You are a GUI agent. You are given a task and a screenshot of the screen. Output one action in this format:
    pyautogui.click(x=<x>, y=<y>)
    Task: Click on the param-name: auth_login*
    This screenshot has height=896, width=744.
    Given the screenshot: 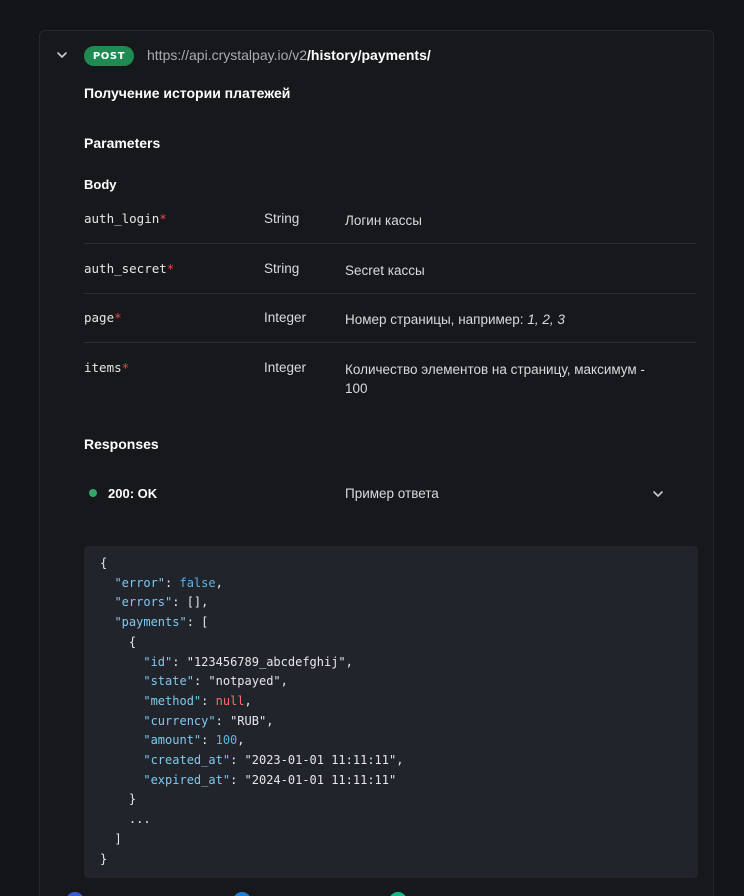 What is the action you would take?
    pyautogui.click(x=125, y=218)
    